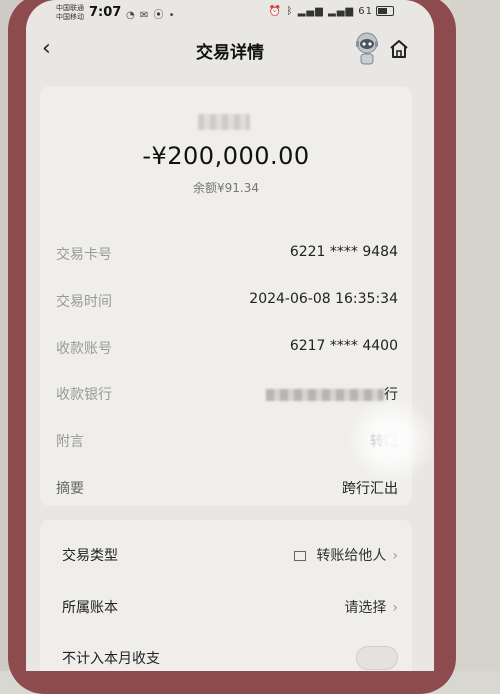  Describe the element at coordinates (105, 12) in the screenshot. I see `status-time: 7:07` at that location.